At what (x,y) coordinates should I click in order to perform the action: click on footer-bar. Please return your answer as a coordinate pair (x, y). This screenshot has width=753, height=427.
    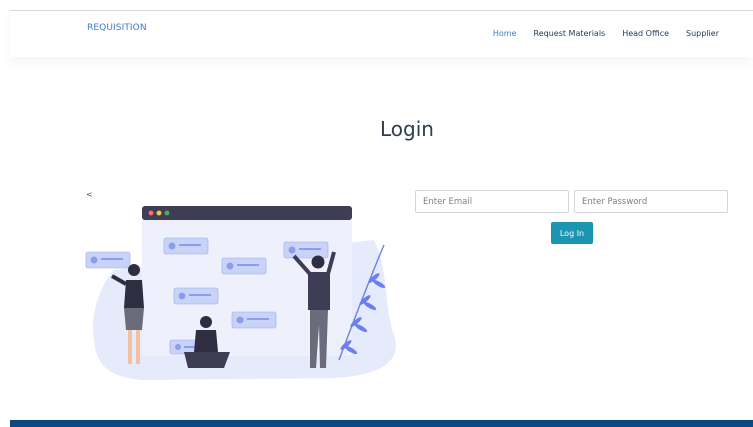
    Looking at the image, I should click on (381, 423).